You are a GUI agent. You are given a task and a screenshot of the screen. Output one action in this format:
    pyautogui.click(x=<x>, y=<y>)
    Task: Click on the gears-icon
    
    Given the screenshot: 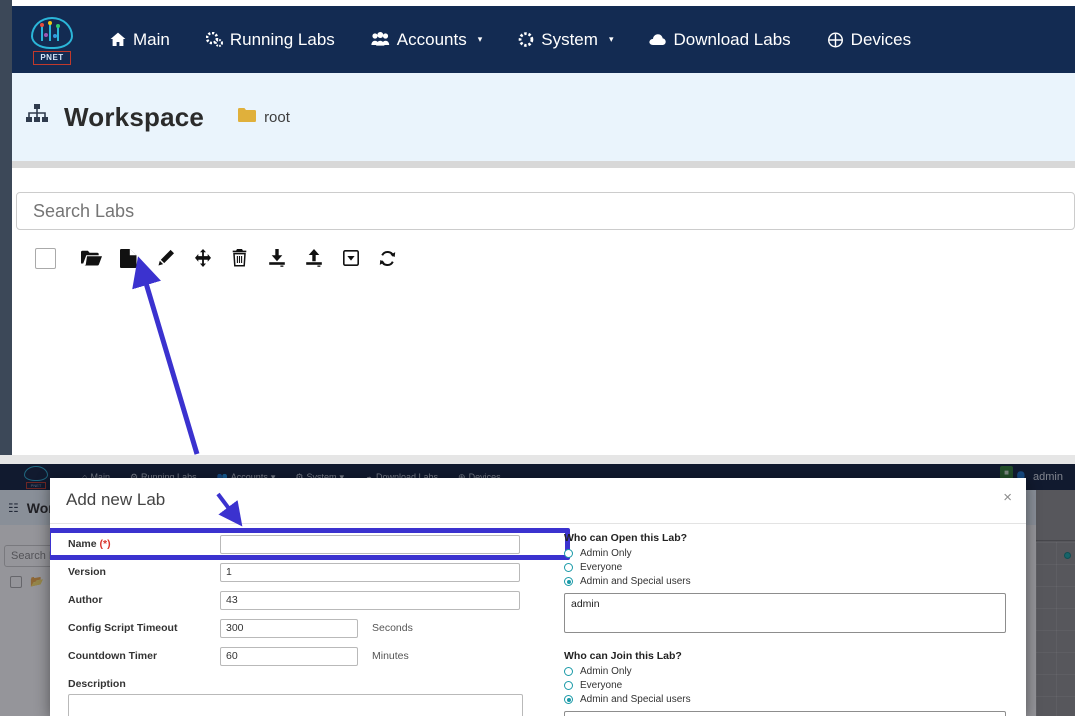 What is the action you would take?
    pyautogui.click(x=214, y=39)
    